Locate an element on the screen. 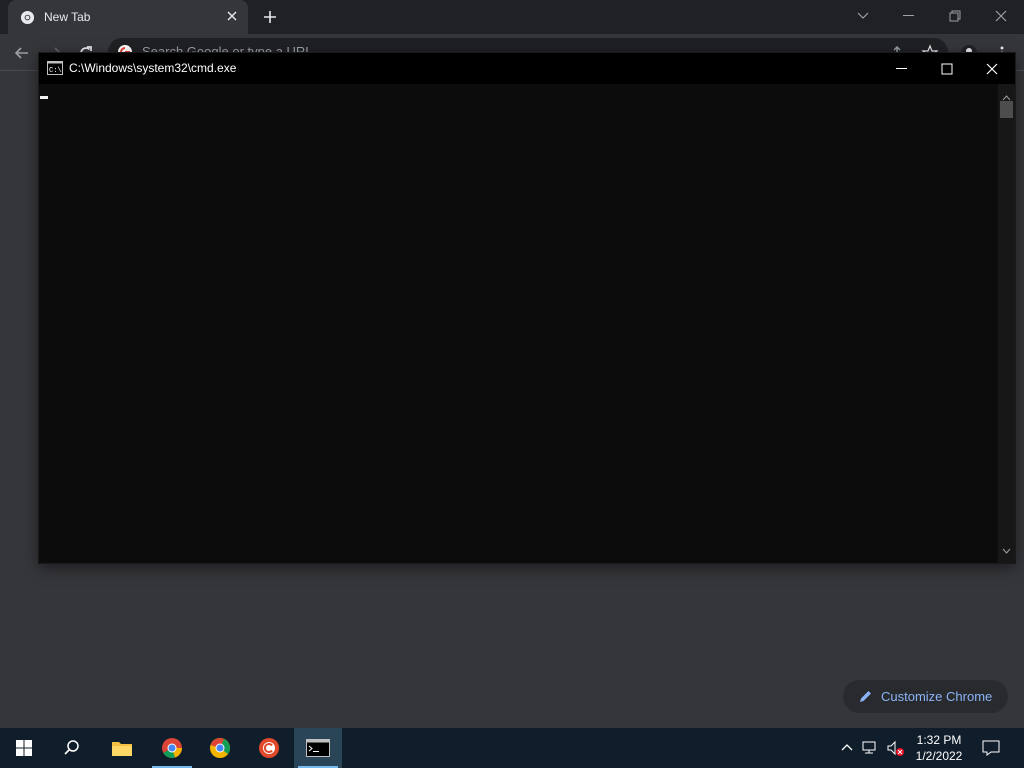 Image resolution: width=1024 pixels, height=768 pixels. browser-restore-icon is located at coordinates (955, 16).